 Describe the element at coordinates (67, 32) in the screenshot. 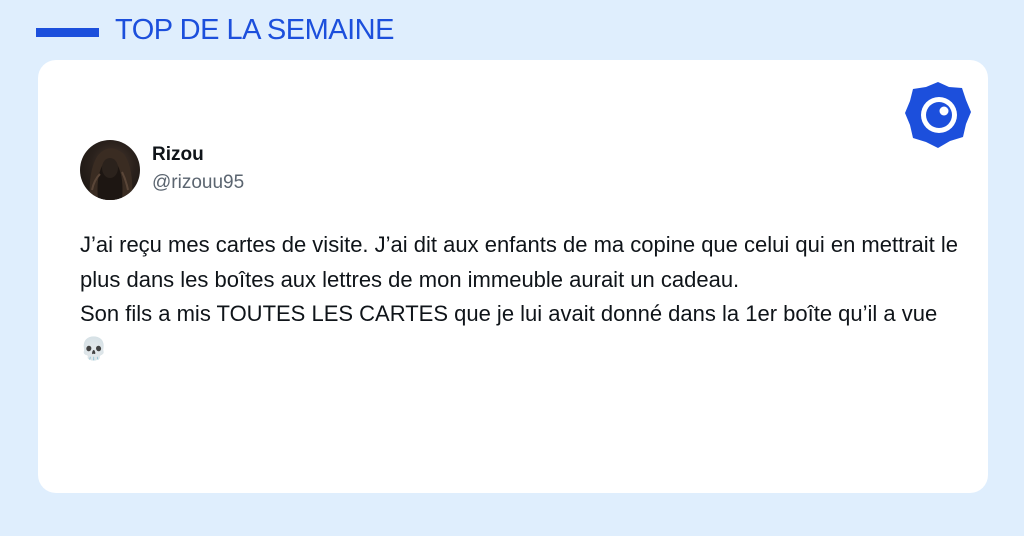

I see `header-accent-bar` at that location.